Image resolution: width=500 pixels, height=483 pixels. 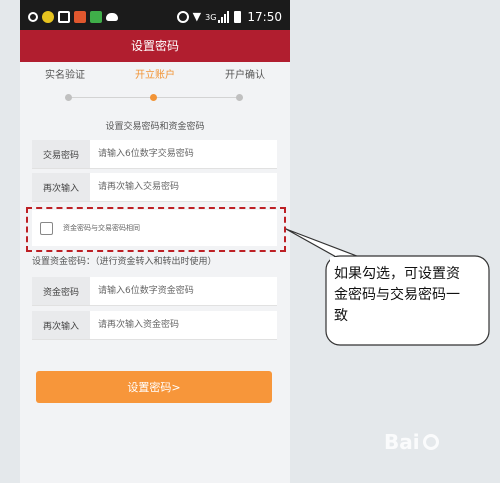 What do you see at coordinates (154, 228) in the screenshot?
I see `same-password-option: 资金密码与交易密码相同` at bounding box center [154, 228].